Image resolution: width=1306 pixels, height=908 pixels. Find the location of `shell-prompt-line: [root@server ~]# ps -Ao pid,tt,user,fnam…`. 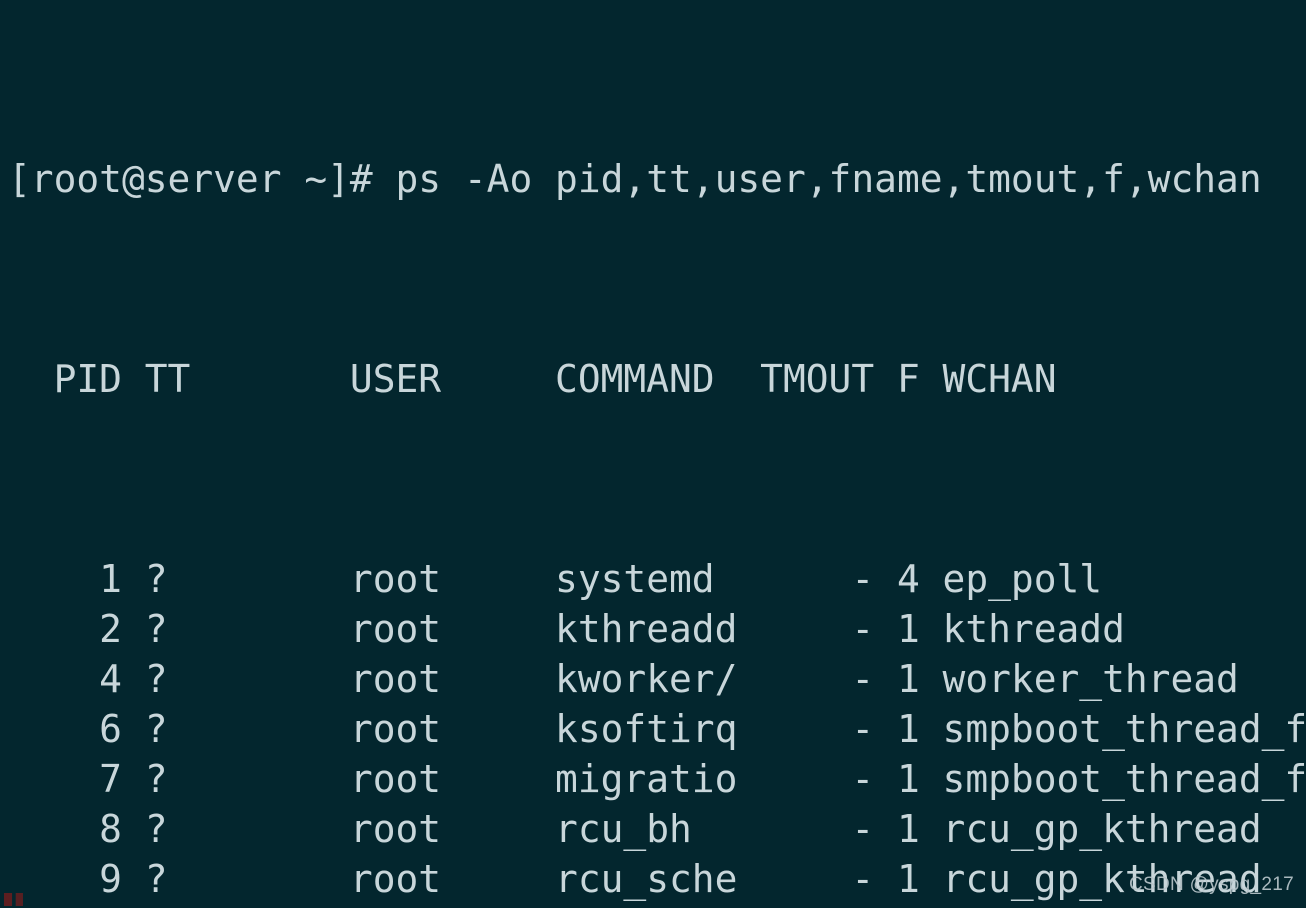

shell-prompt-line: [root@server ~]# ps -Ao pid,tt,user,fnam… is located at coordinates (635, 179).